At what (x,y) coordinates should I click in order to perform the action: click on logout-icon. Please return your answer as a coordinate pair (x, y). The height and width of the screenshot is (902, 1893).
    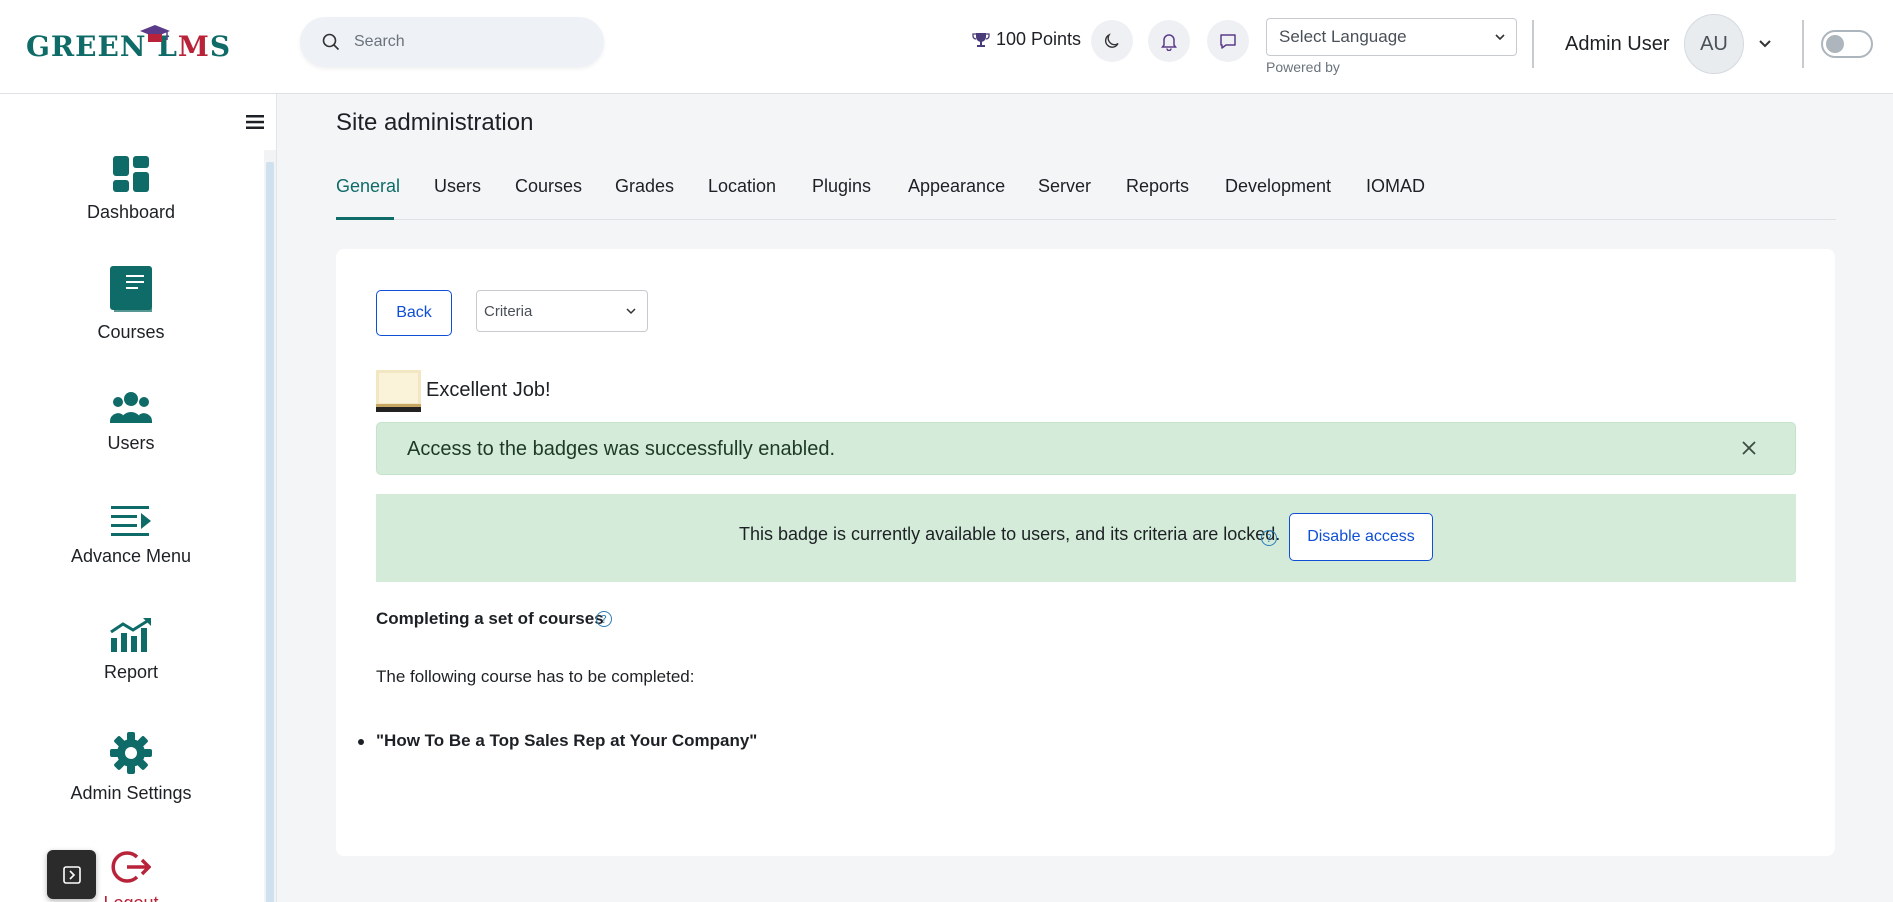
    Looking at the image, I should click on (131, 867).